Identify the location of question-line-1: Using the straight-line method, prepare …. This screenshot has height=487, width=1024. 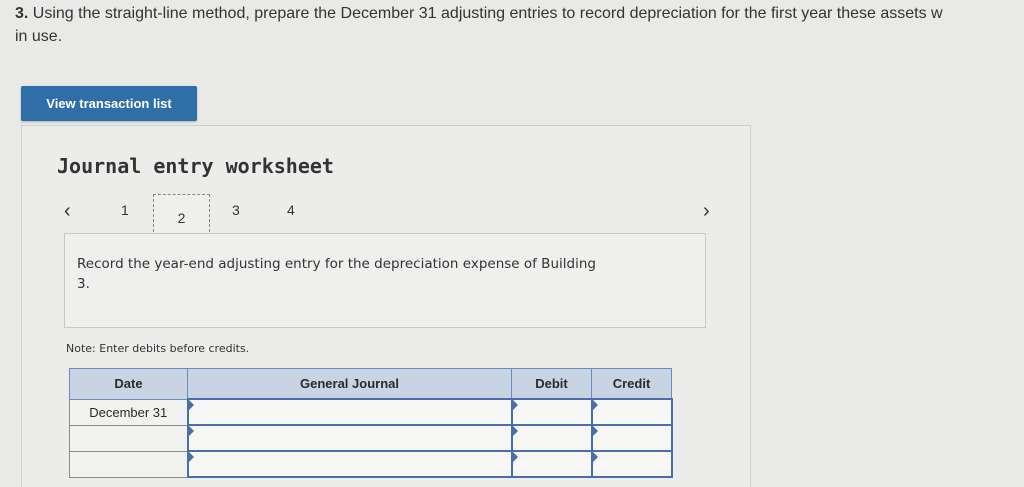
(487, 13).